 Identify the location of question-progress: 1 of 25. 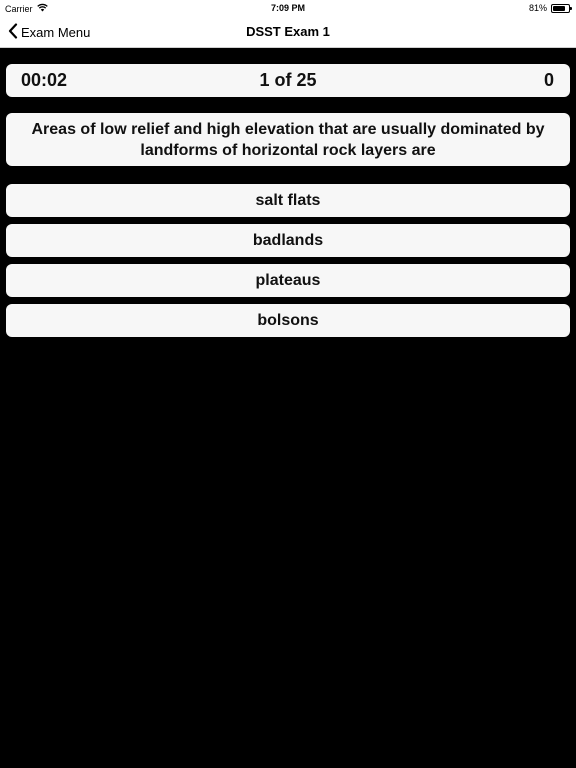
(288, 80).